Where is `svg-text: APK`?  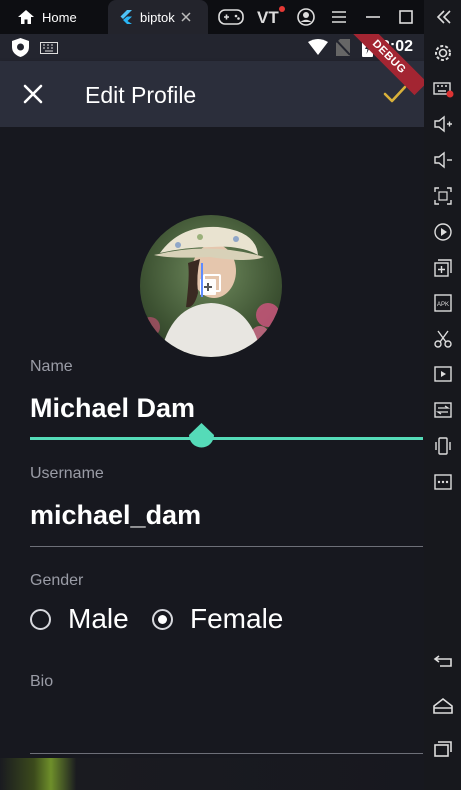
svg-text: APK is located at coordinates (443, 305).